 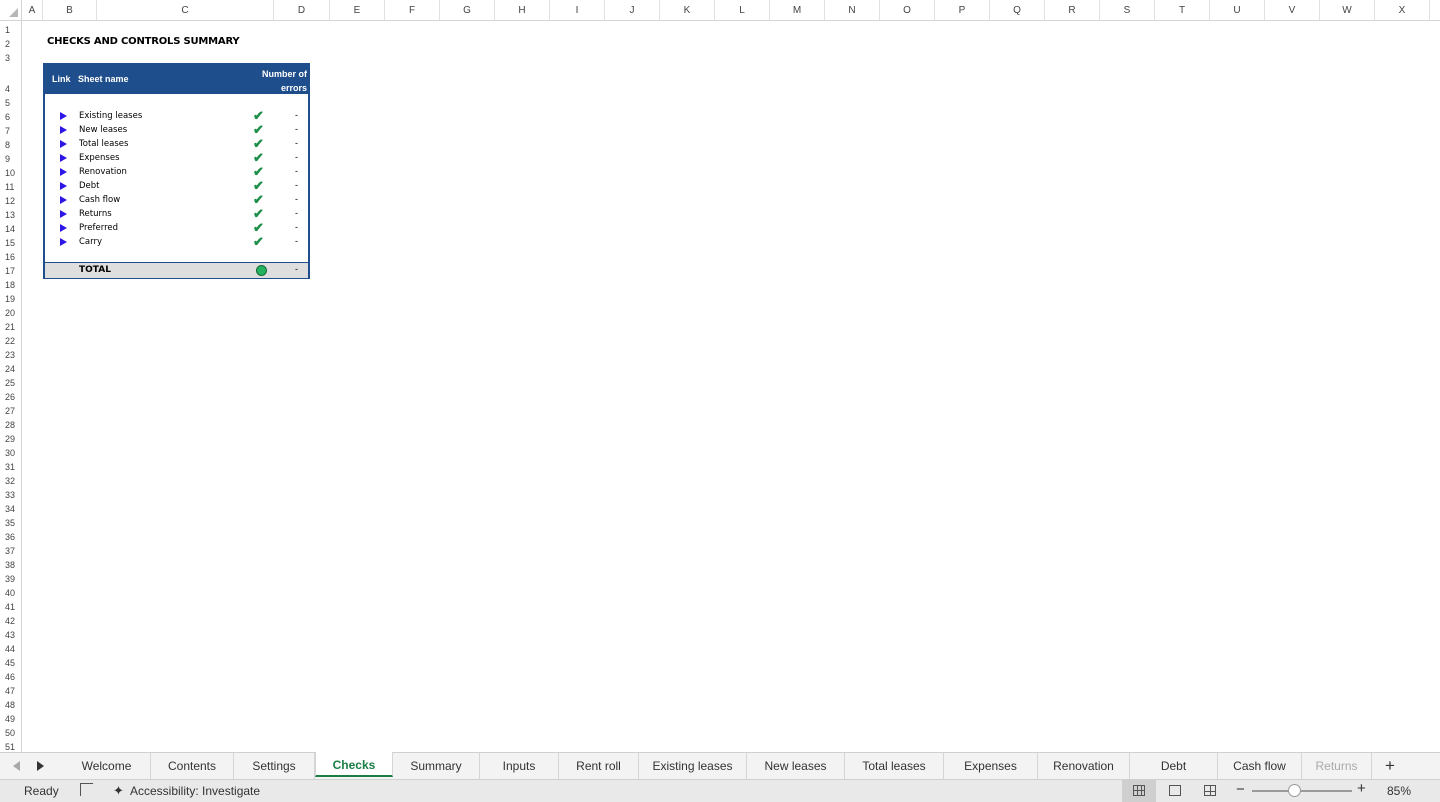 What do you see at coordinates (852, 10) in the screenshot?
I see `column-header-cell: N` at bounding box center [852, 10].